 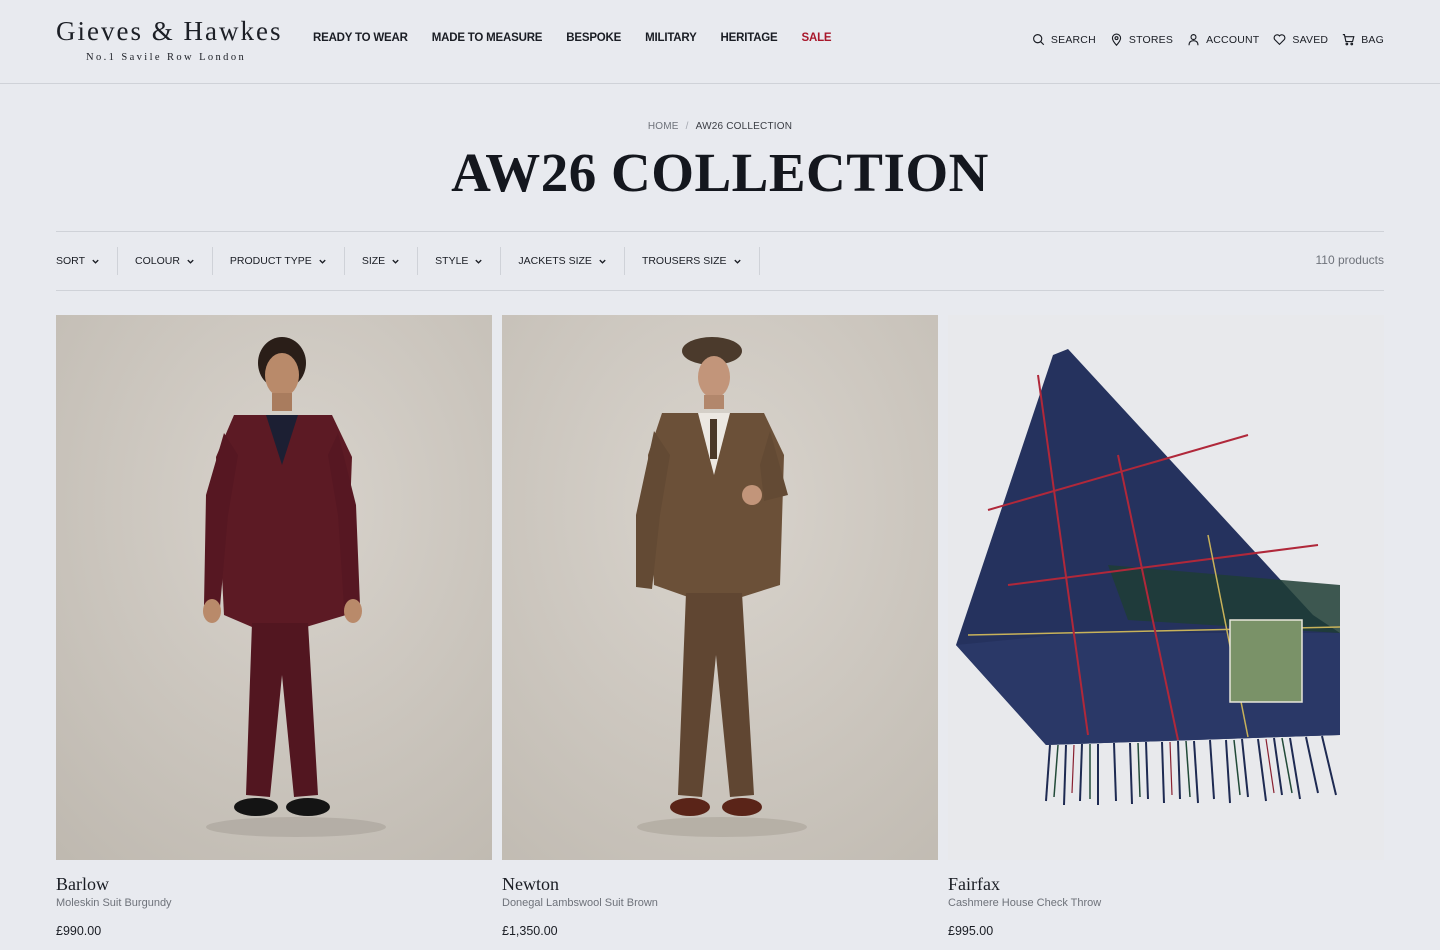 I want to click on filter-label: COLOUR, so click(x=157, y=261).